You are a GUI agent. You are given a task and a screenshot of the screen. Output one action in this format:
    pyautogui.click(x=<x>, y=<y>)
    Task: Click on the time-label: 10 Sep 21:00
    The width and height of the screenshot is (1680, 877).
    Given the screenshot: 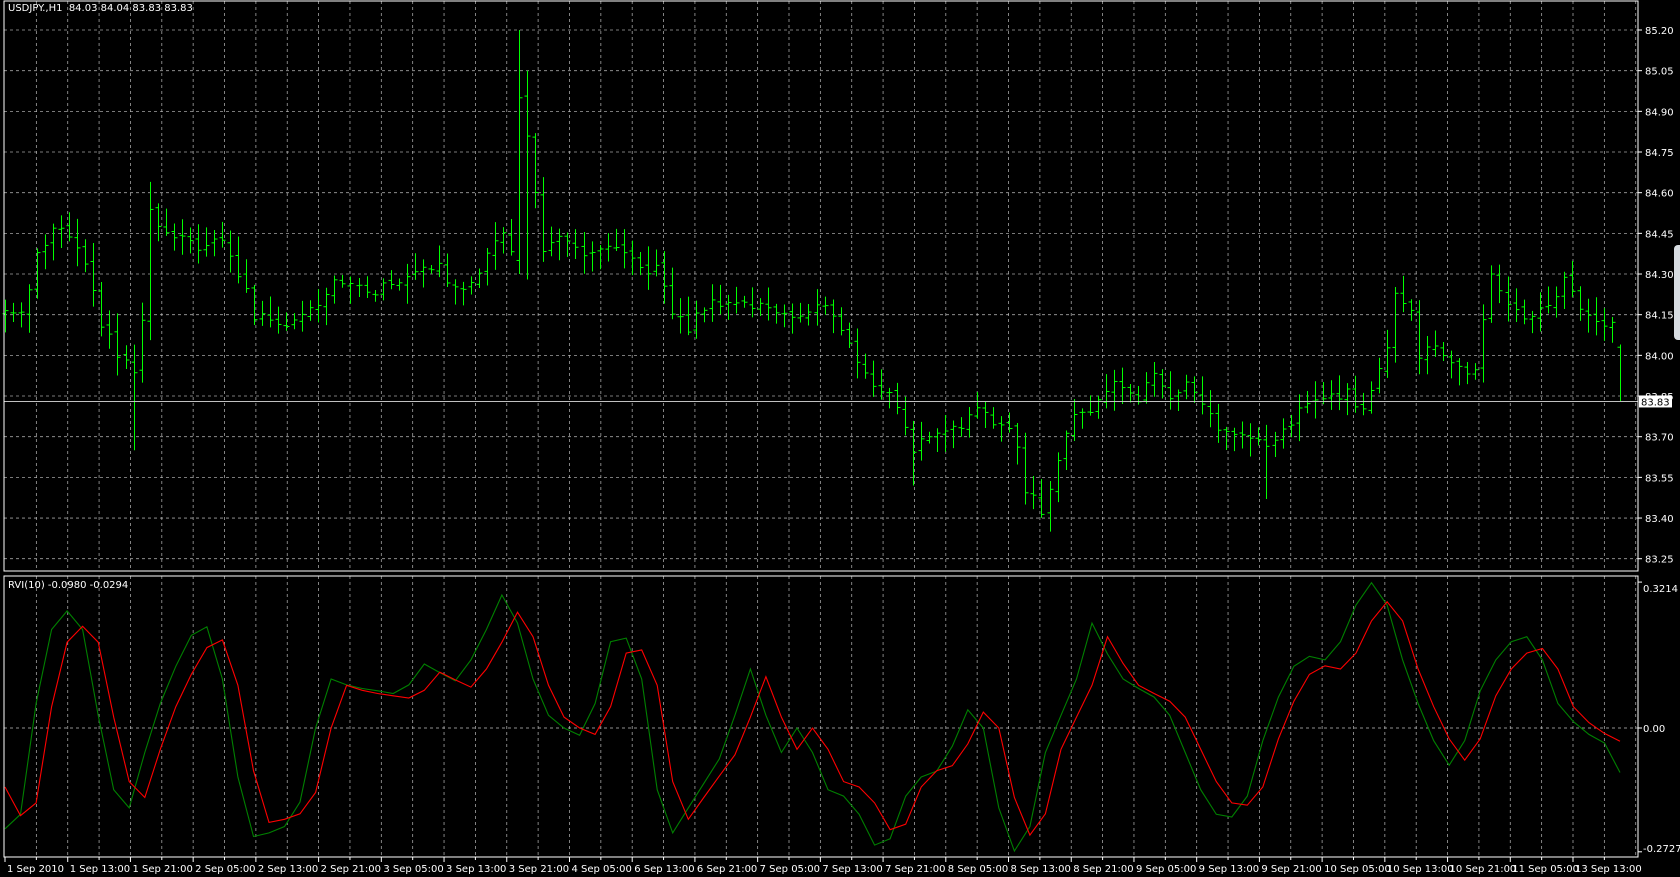 What is the action you would take?
    pyautogui.click(x=1483, y=869)
    